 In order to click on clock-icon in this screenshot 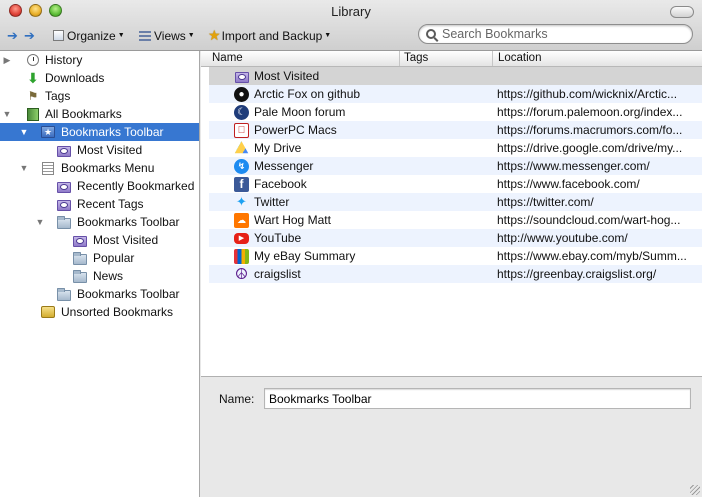, I will do `click(33, 60)`.